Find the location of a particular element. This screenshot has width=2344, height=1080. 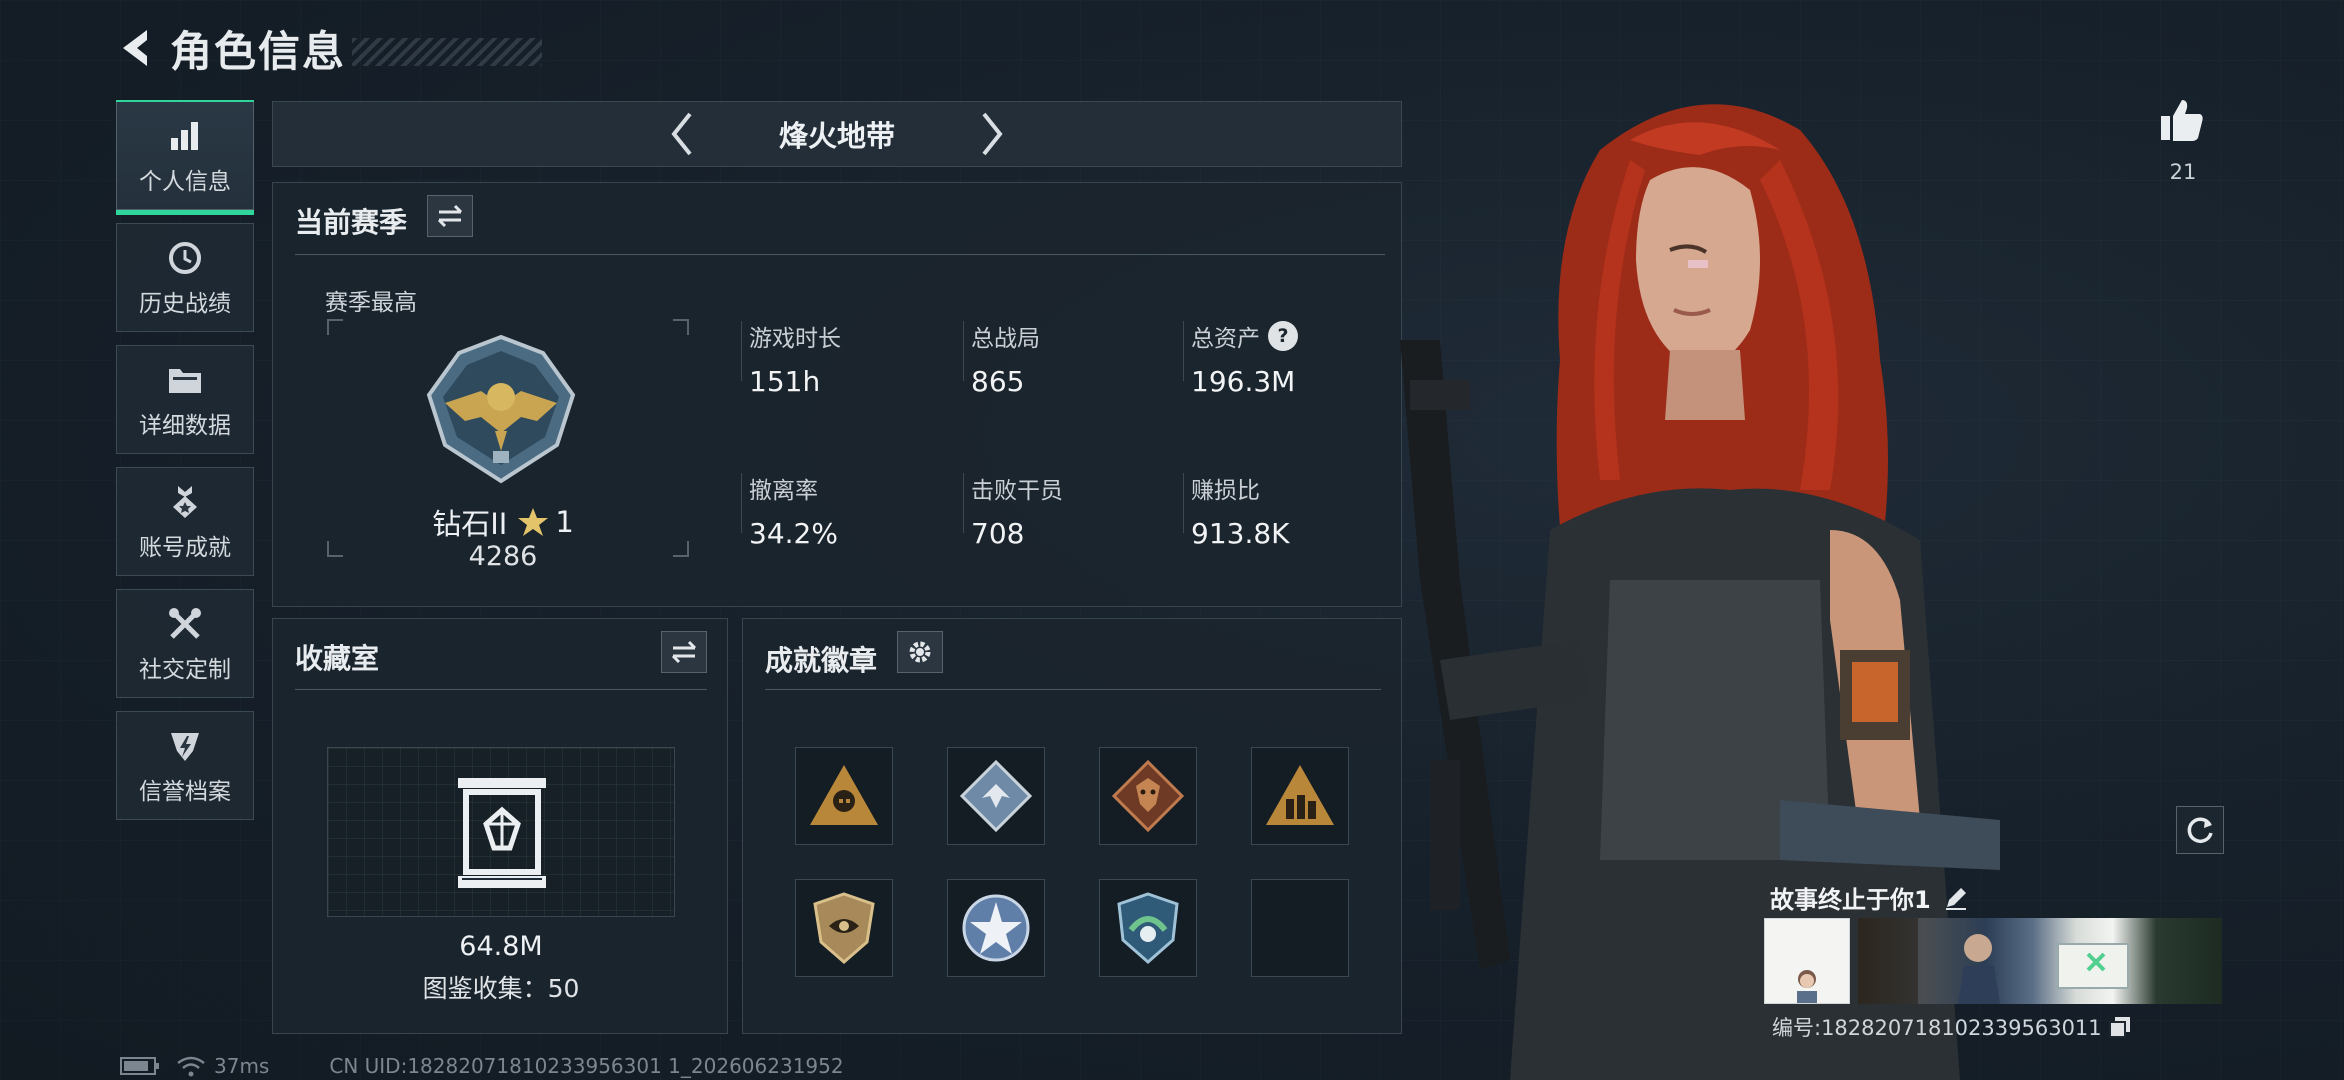

season-best-label: 赛季最高 is located at coordinates (371, 303).